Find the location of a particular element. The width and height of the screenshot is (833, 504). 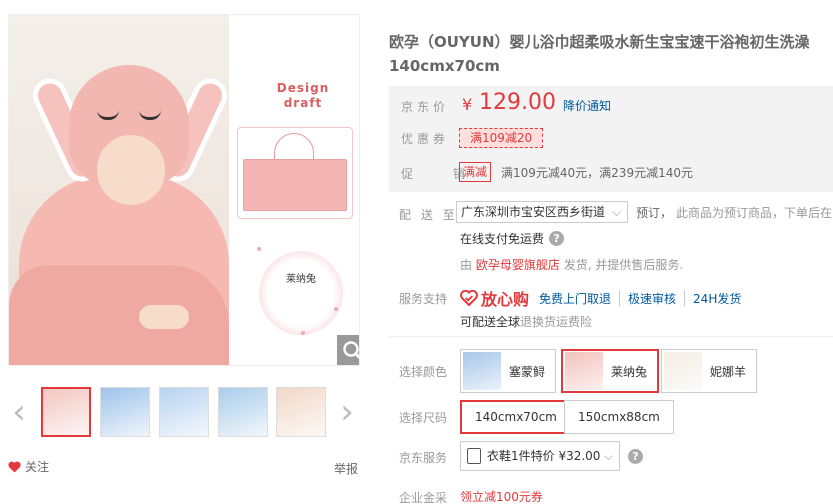

color-option-1: 塞蒙鲟 is located at coordinates (508, 371).